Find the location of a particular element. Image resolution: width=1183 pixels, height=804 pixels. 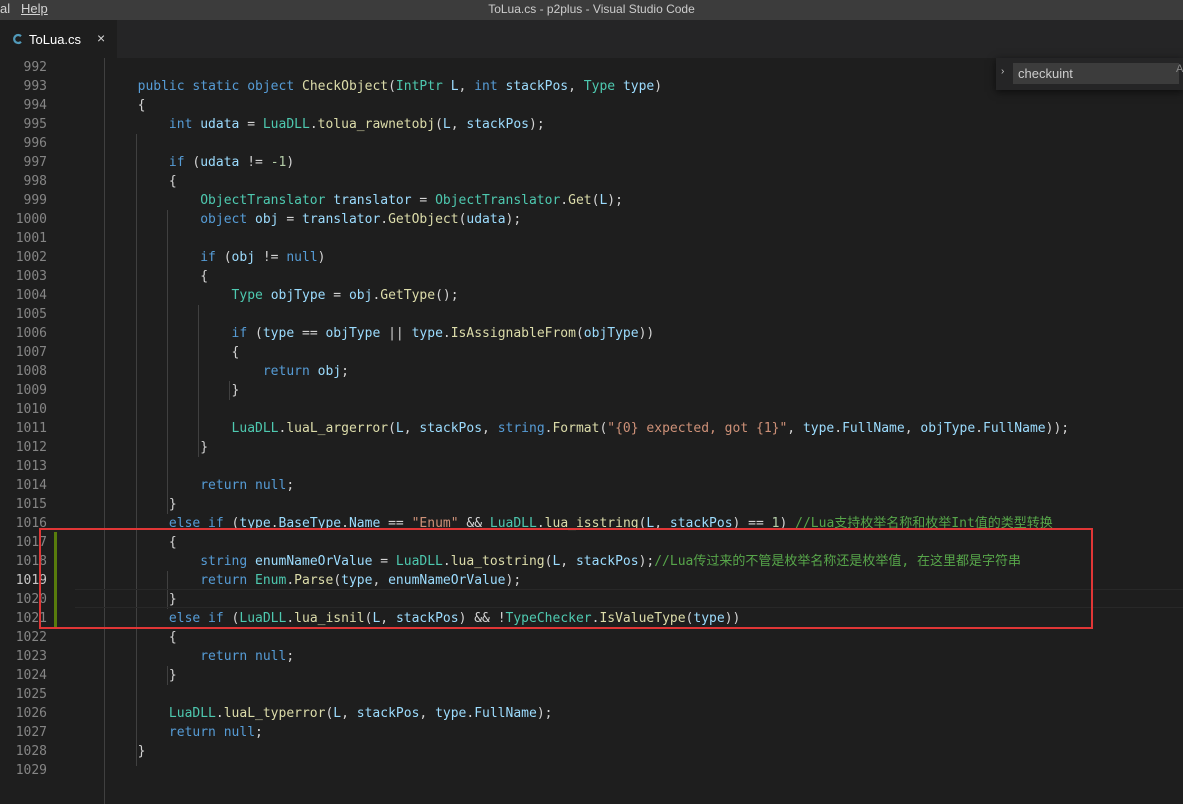

code-token: Name is located at coordinates (364, 523).